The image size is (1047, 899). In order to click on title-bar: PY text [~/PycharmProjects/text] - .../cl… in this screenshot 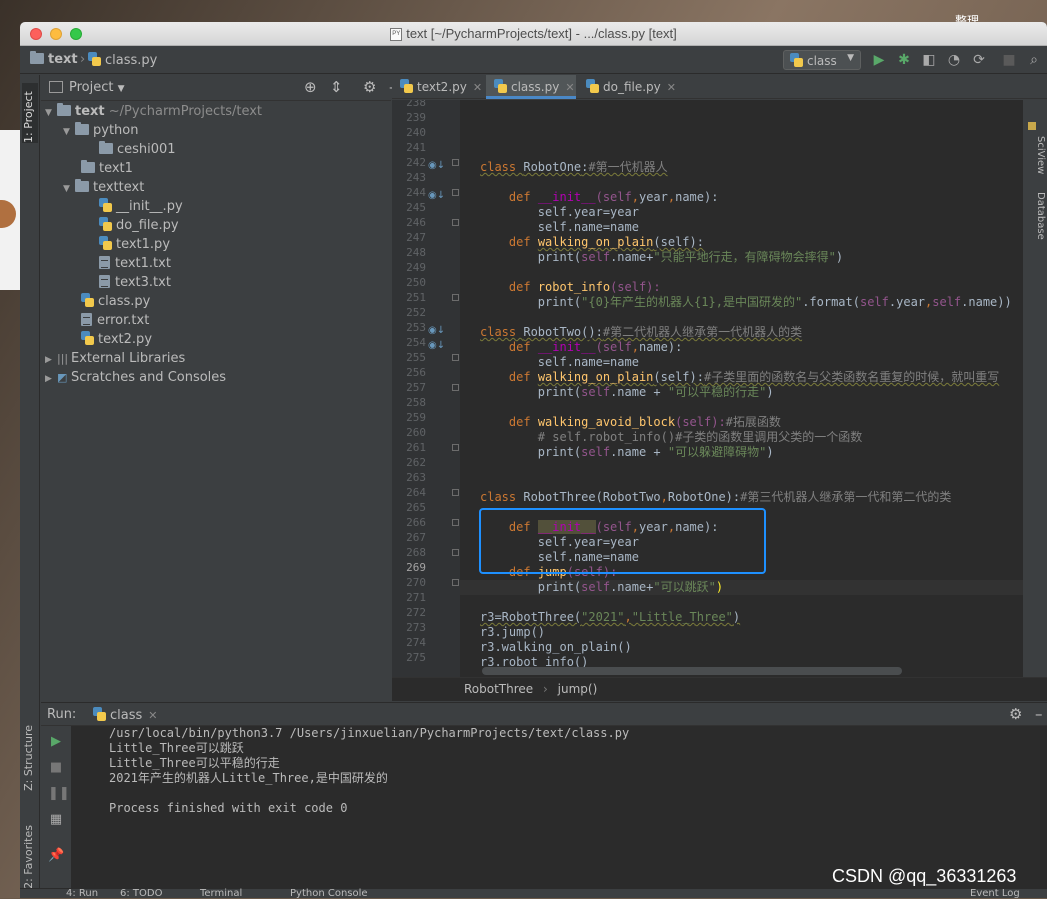, I will do `click(533, 34)`.